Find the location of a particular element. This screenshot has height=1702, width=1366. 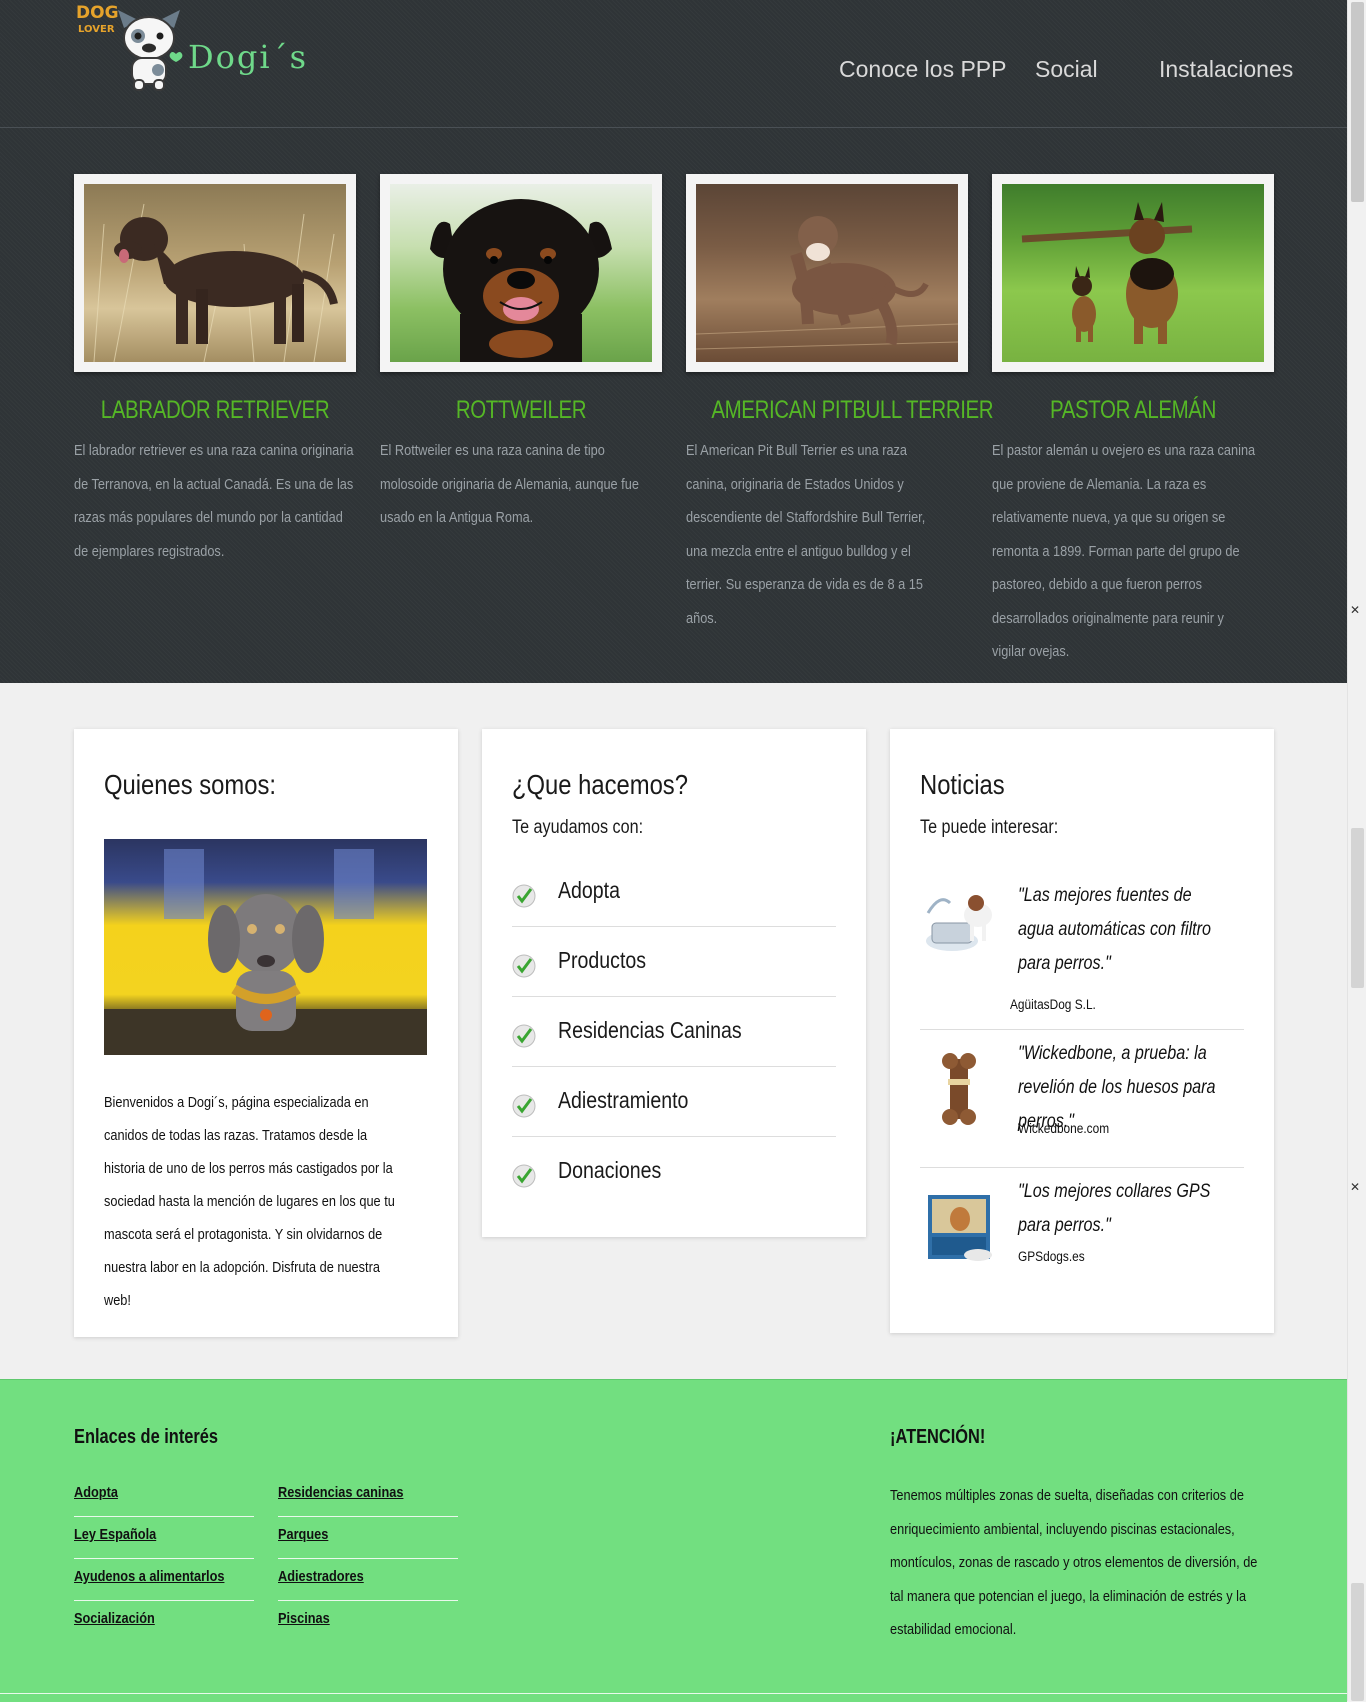

footer-links-title: Enlaces de interés is located at coordinates (146, 1437).